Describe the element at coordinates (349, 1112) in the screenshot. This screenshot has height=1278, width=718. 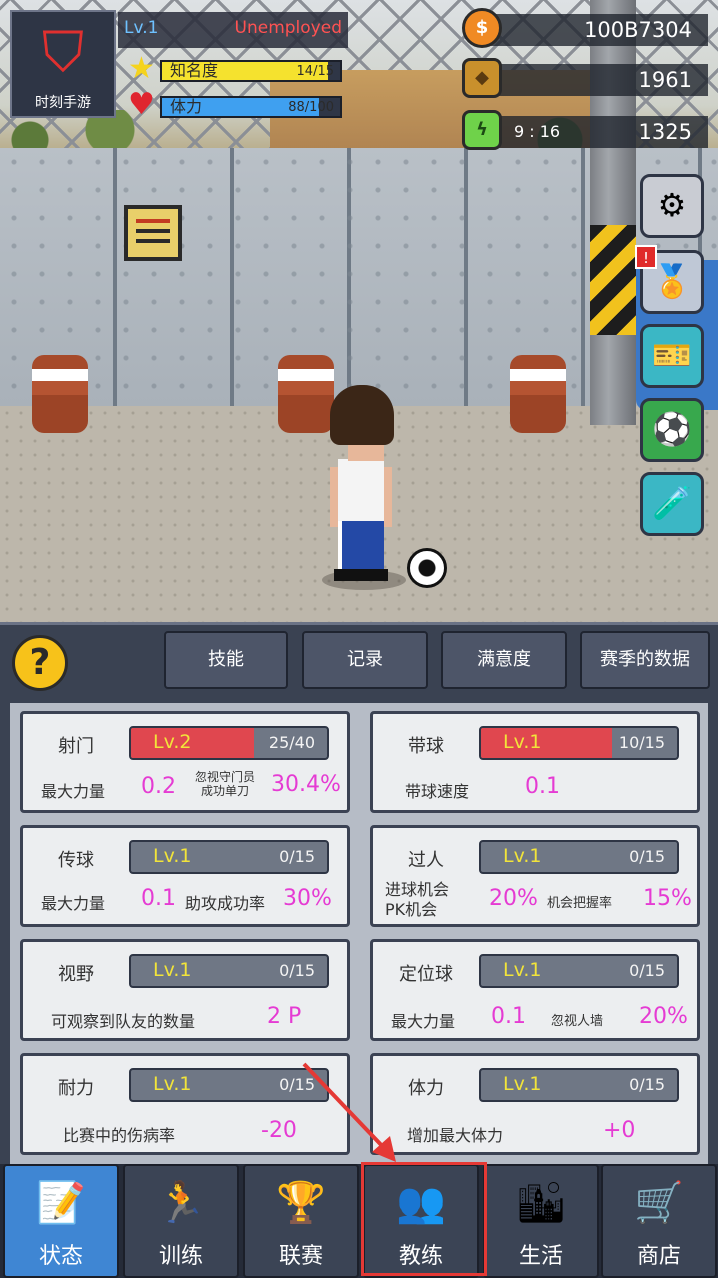
I see `annotation-arrow` at that location.